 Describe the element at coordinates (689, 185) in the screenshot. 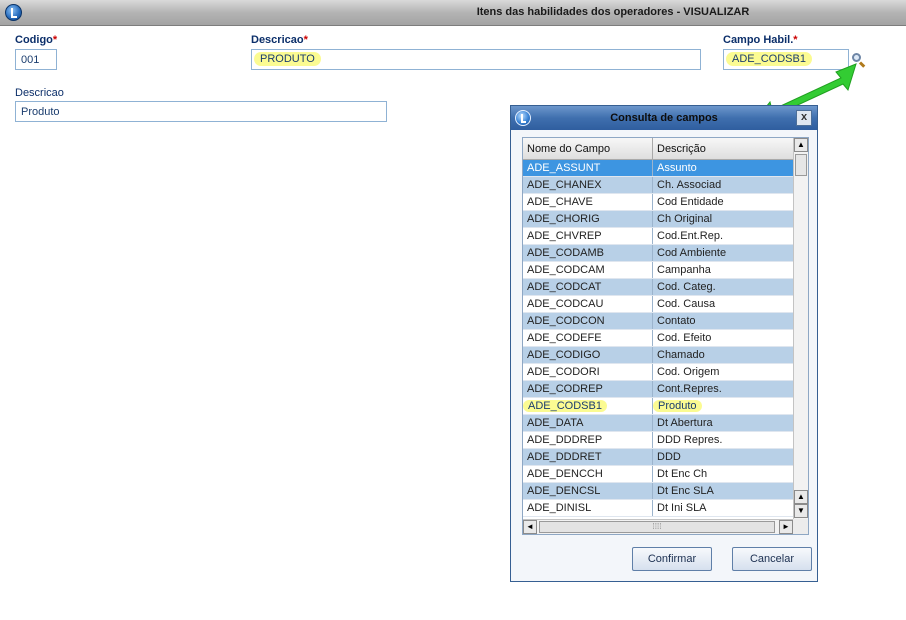

I see `cell-descricao: Ch. Associad` at that location.